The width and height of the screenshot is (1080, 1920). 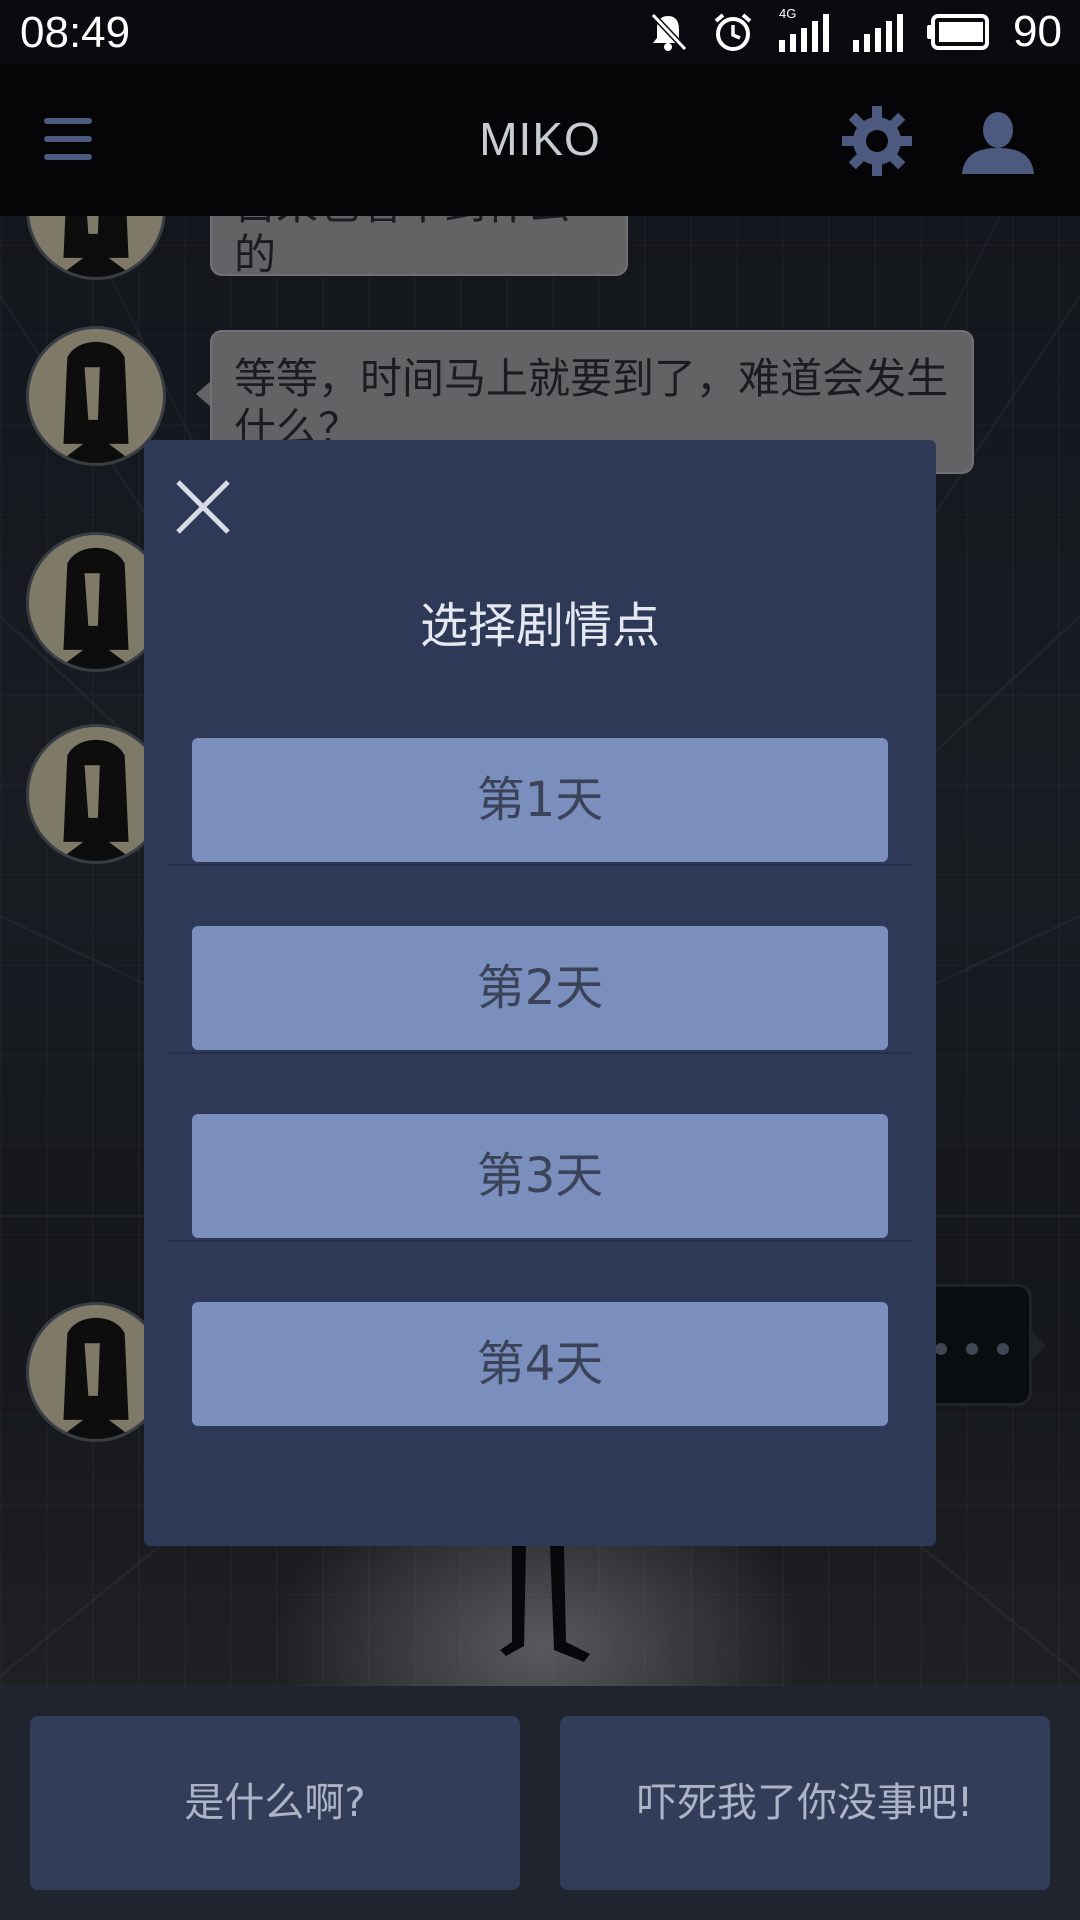 I want to click on day-2-button: 第2天, so click(x=540, y=988).